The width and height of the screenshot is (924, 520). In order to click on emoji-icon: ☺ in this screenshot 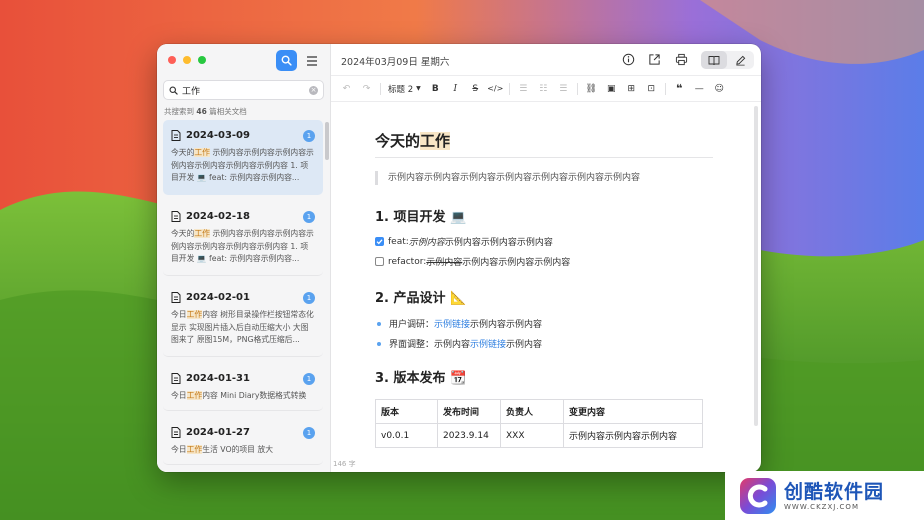, I will do `click(719, 88)`.